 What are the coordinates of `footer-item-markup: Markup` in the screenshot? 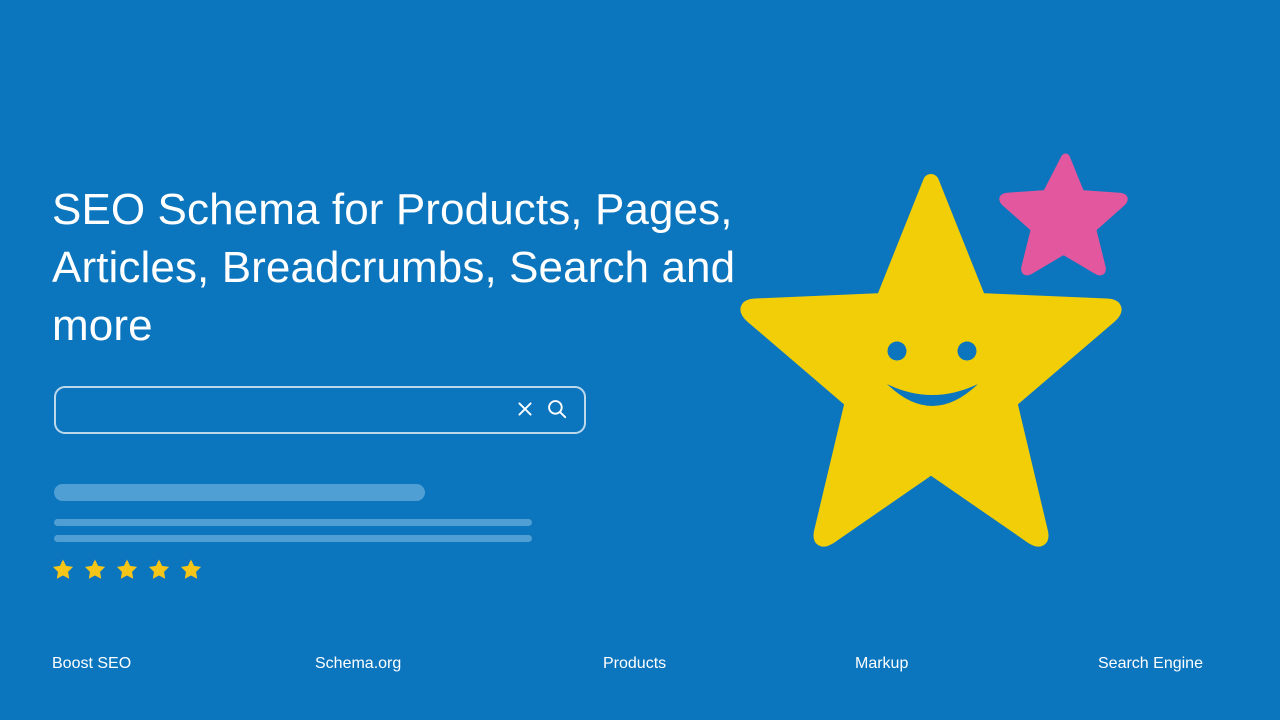 It's located at (881, 664).